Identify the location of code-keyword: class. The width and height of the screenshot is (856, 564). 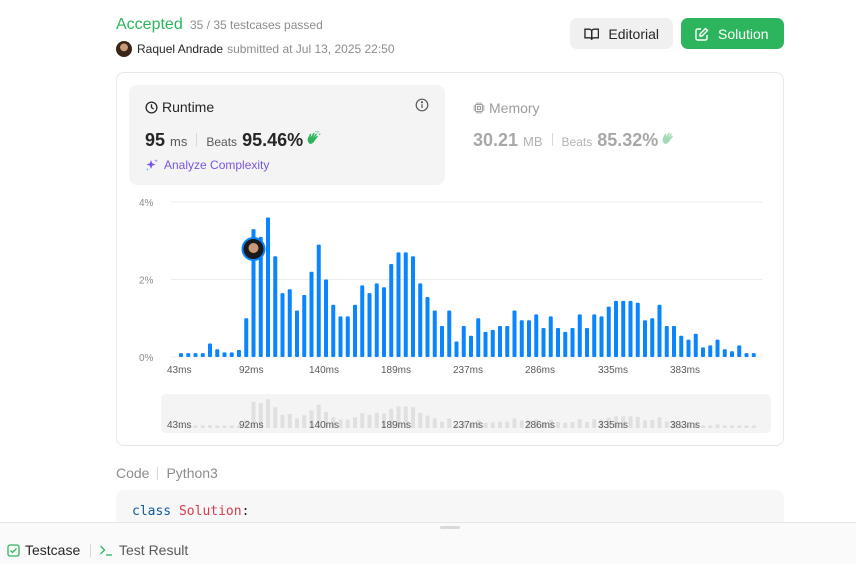
(152, 511).